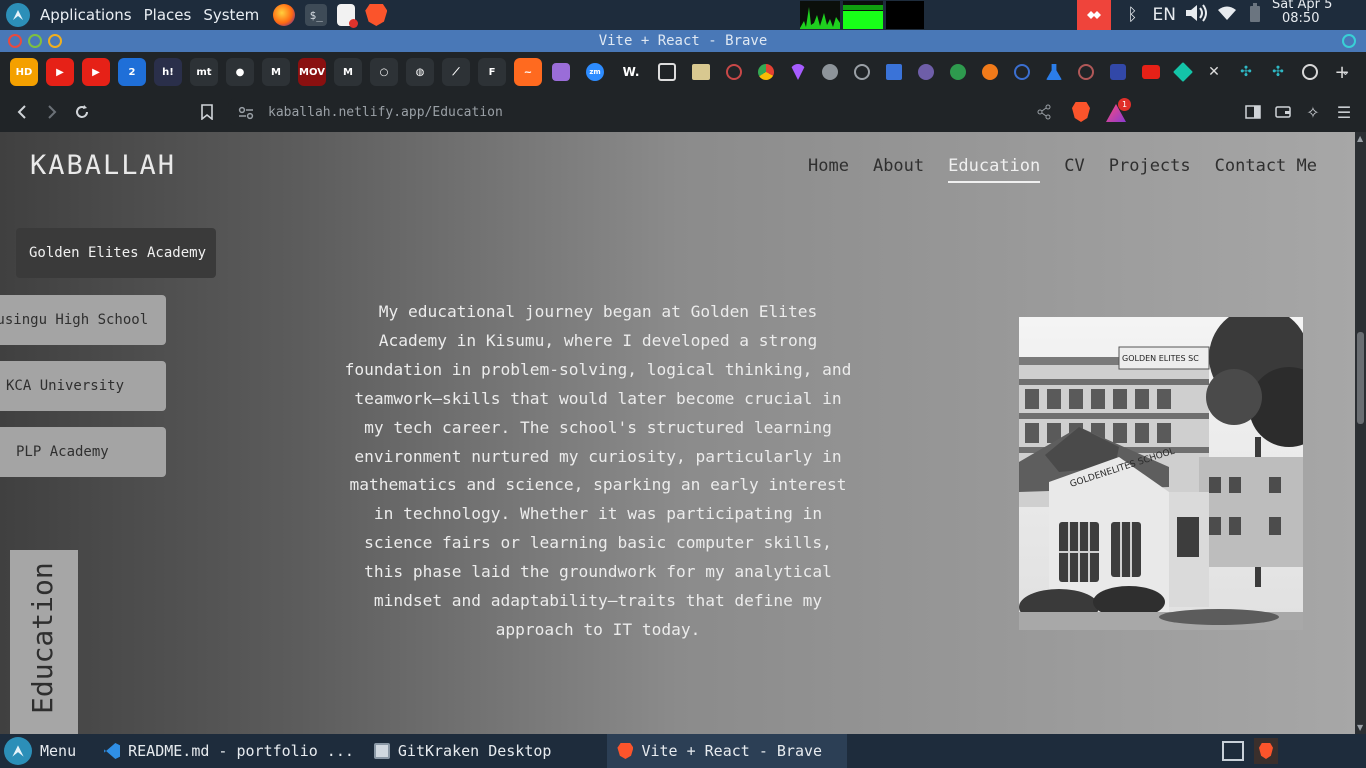 The height and width of the screenshot is (768, 1366). I want to click on text-editor-icon, so click(348, 16).